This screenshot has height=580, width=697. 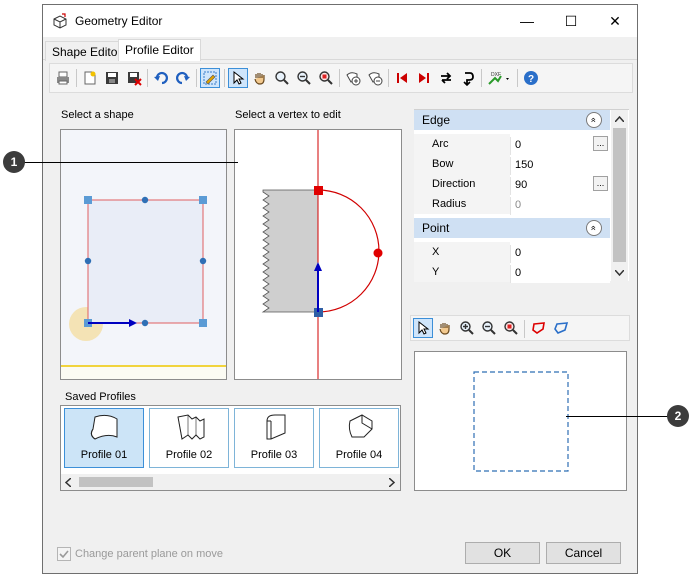 I want to click on preview-zoom-out-button, so click(x=489, y=328).